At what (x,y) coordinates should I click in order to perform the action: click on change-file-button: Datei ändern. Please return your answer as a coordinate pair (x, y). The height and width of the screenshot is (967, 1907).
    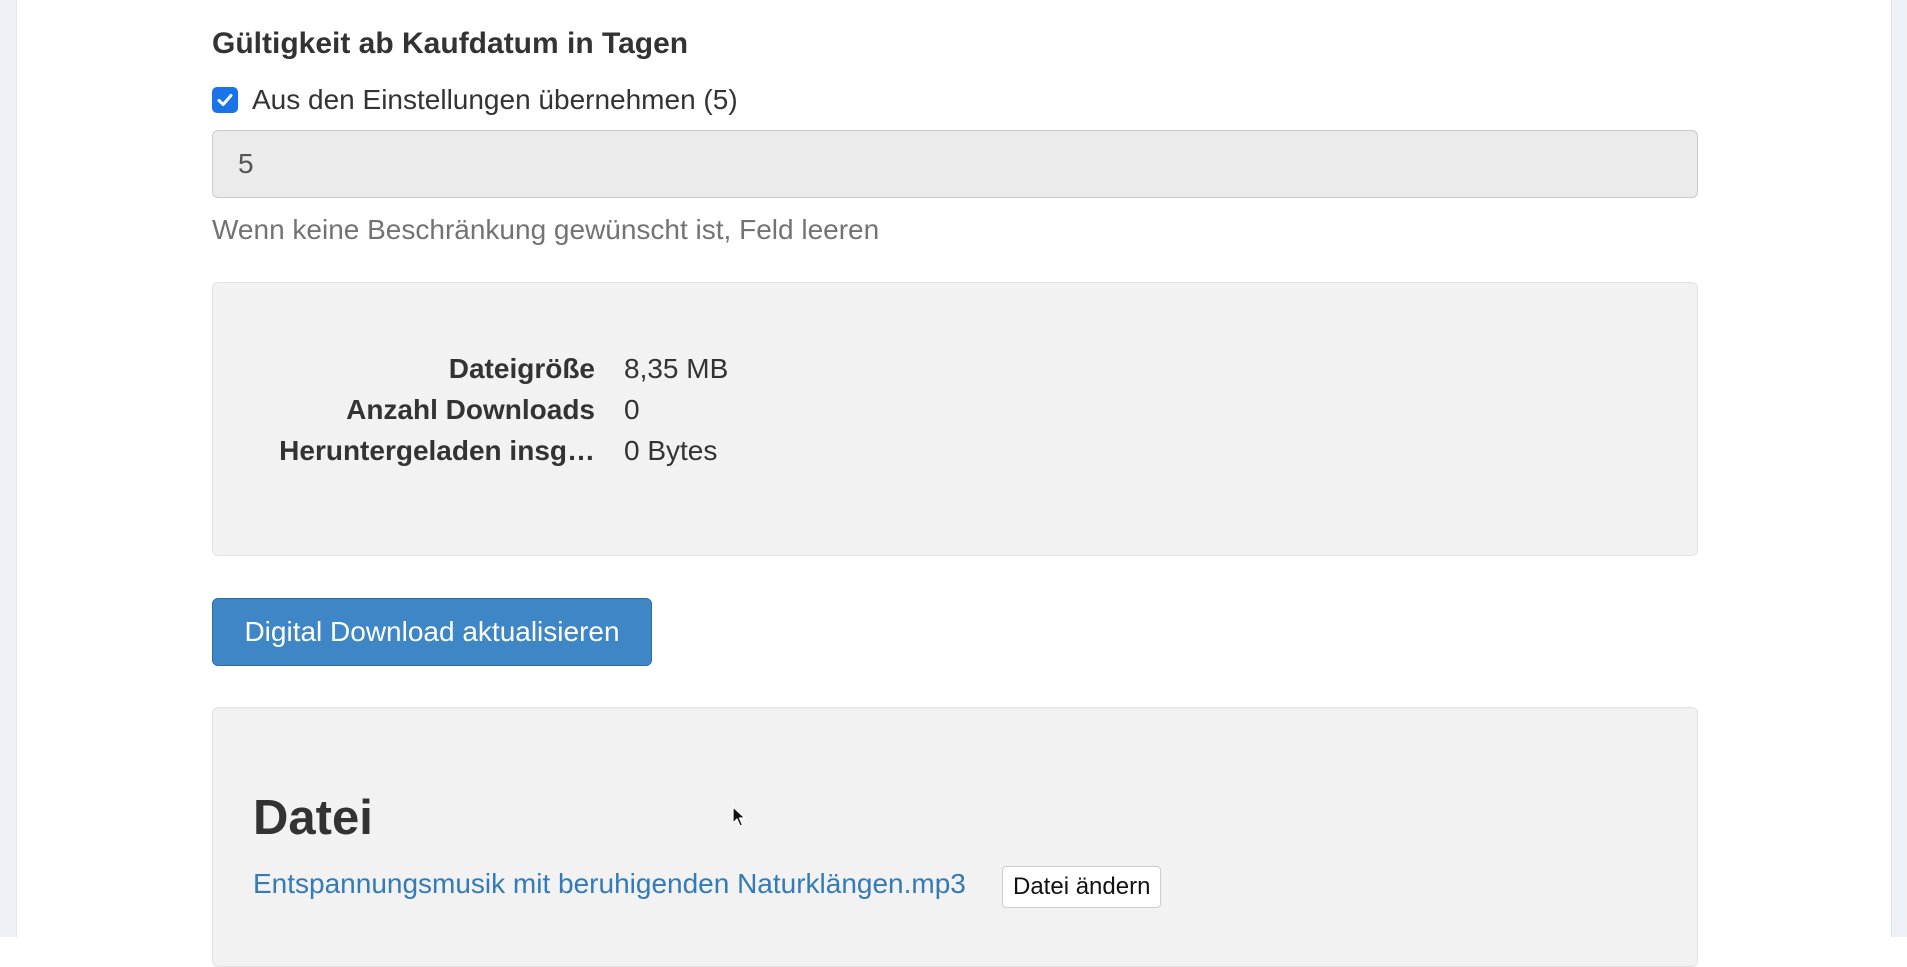
    Looking at the image, I should click on (1082, 887).